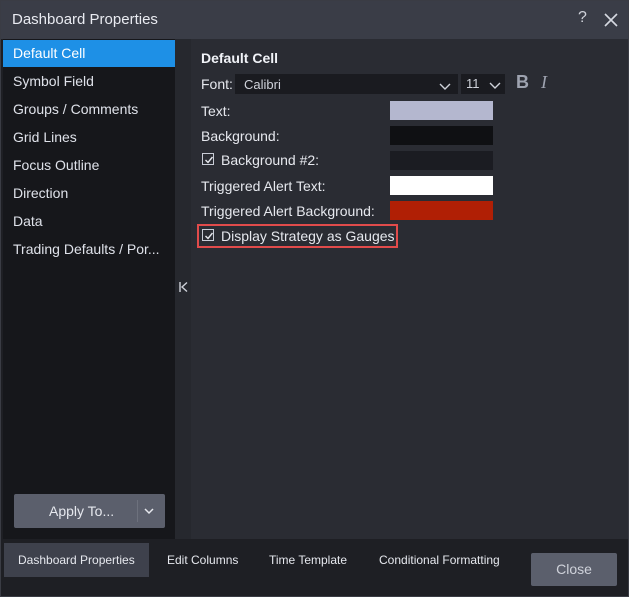  I want to click on background2-color-swatch, so click(441, 160).